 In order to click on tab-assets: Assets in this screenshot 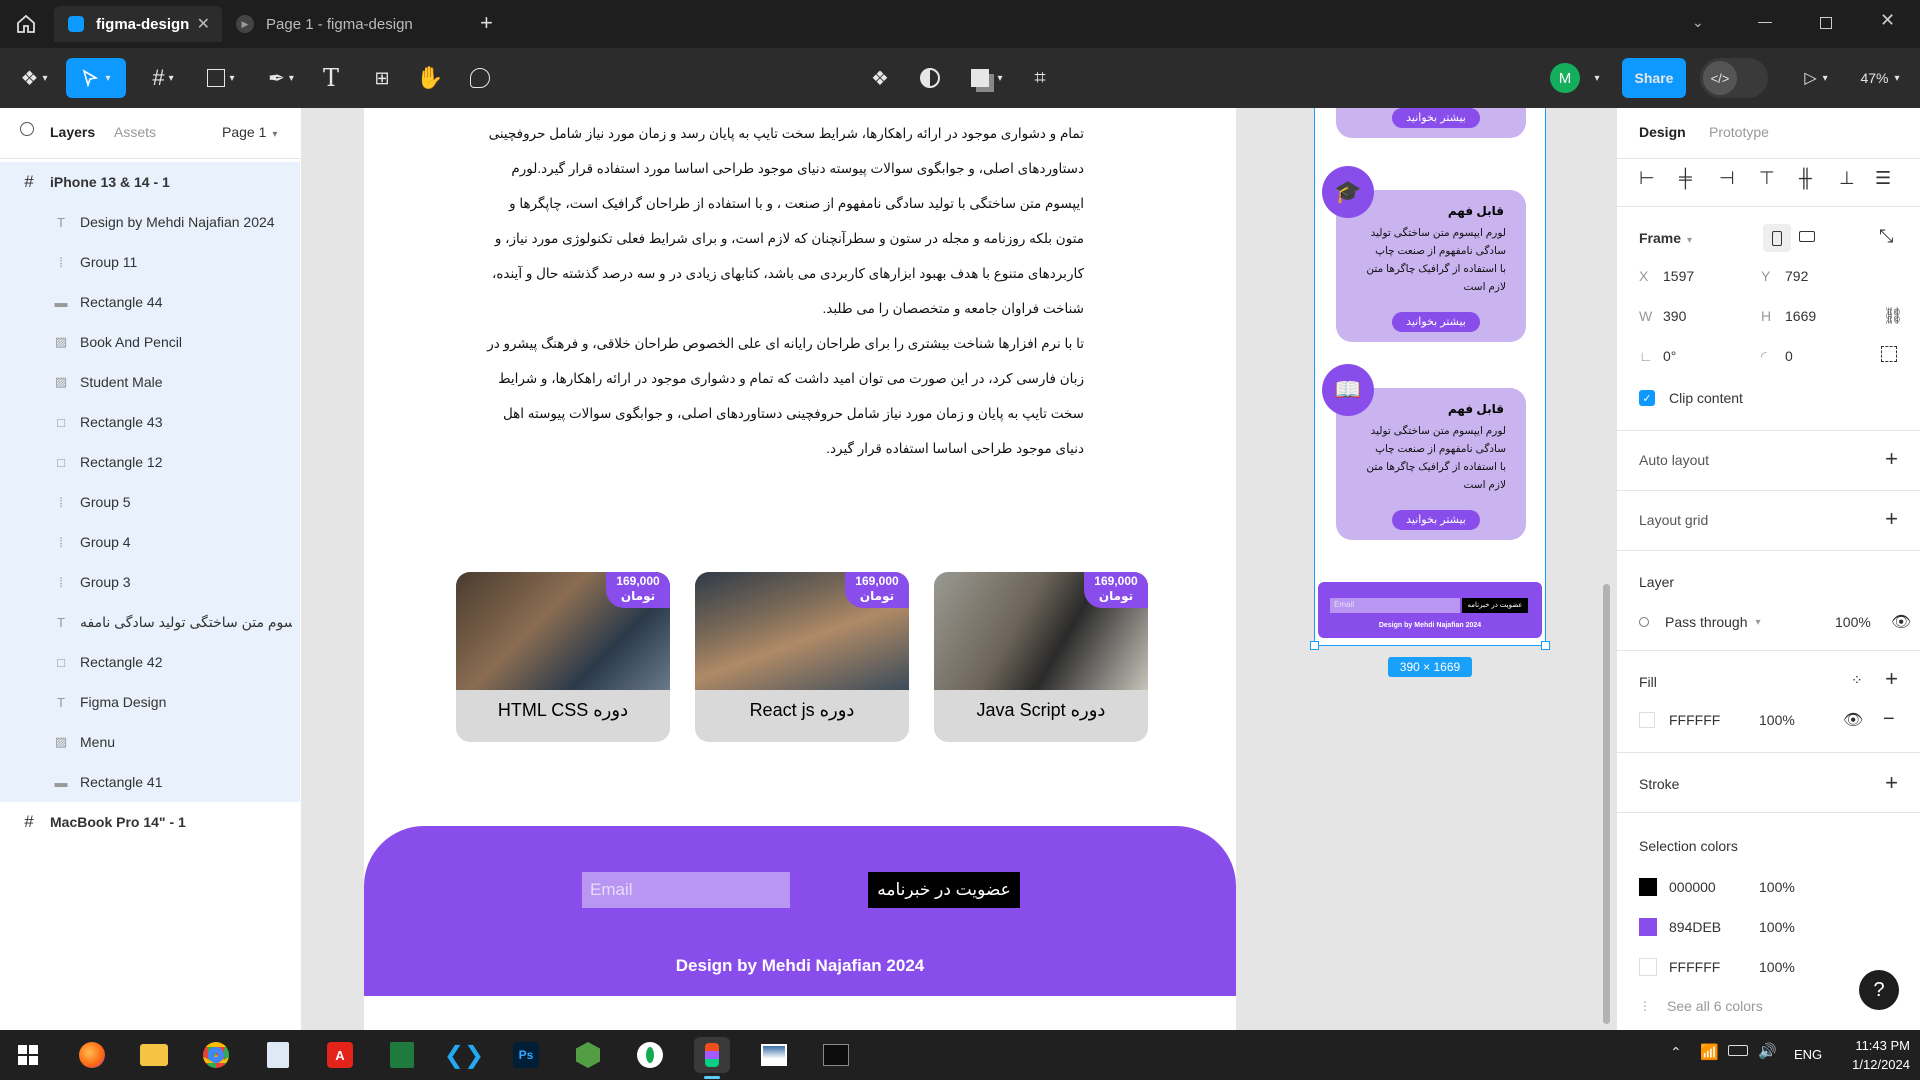, I will do `click(135, 132)`.